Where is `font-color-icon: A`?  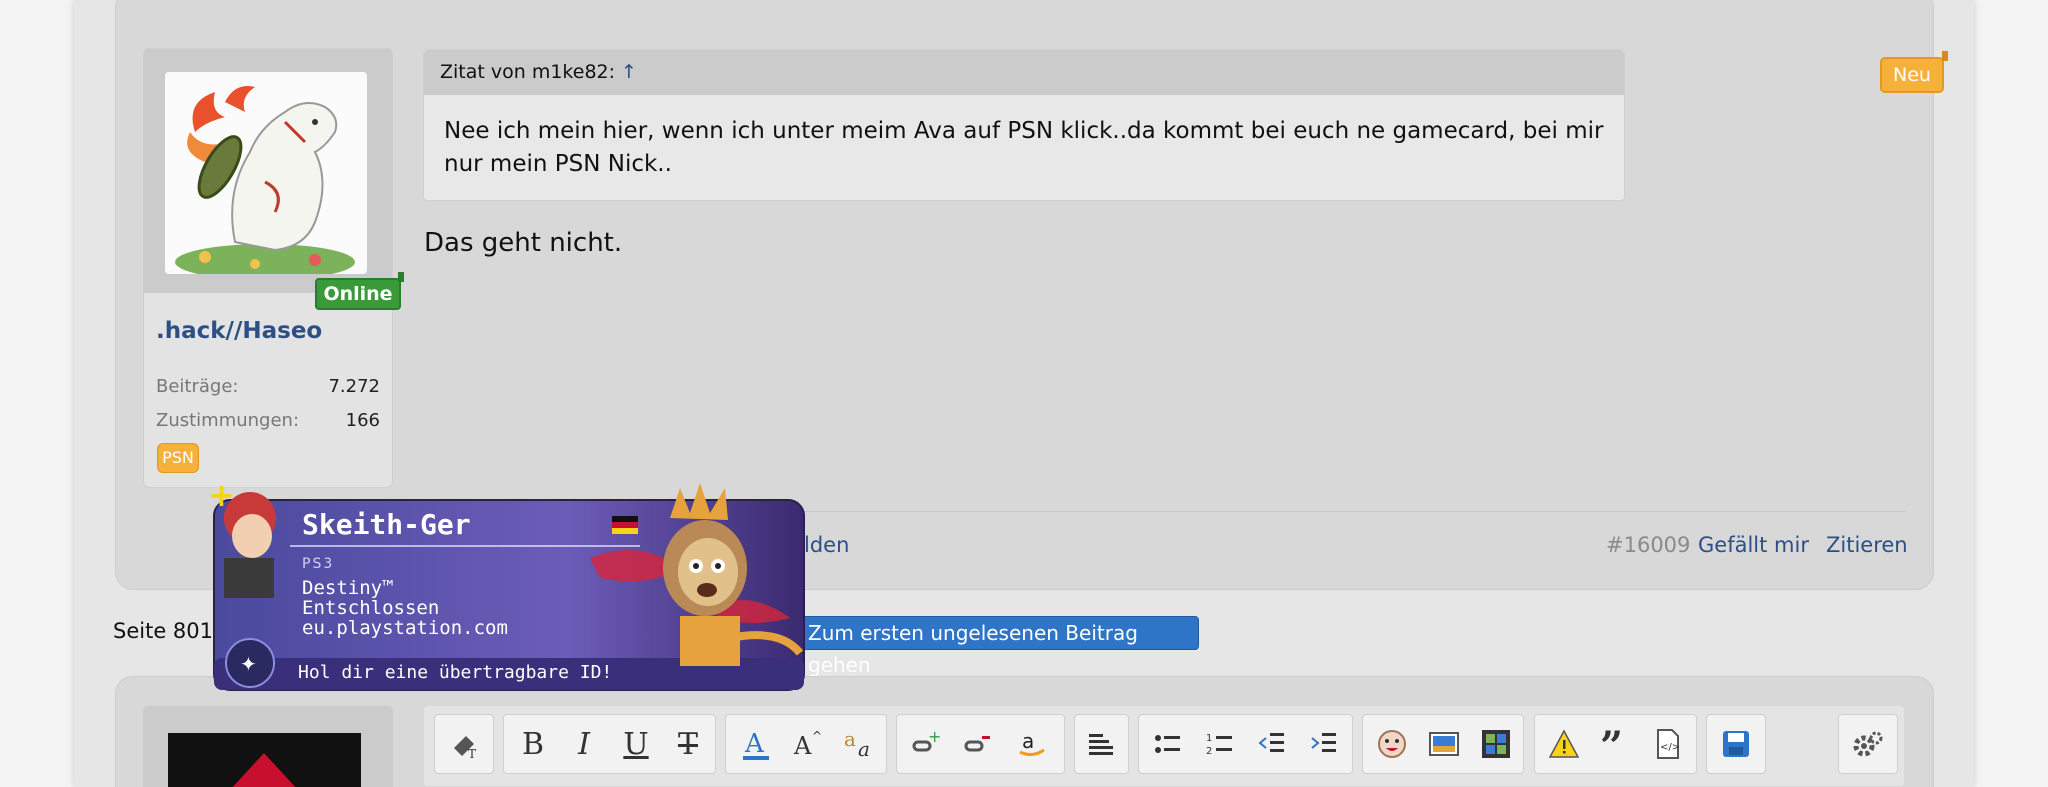 font-color-icon: A is located at coordinates (755, 744).